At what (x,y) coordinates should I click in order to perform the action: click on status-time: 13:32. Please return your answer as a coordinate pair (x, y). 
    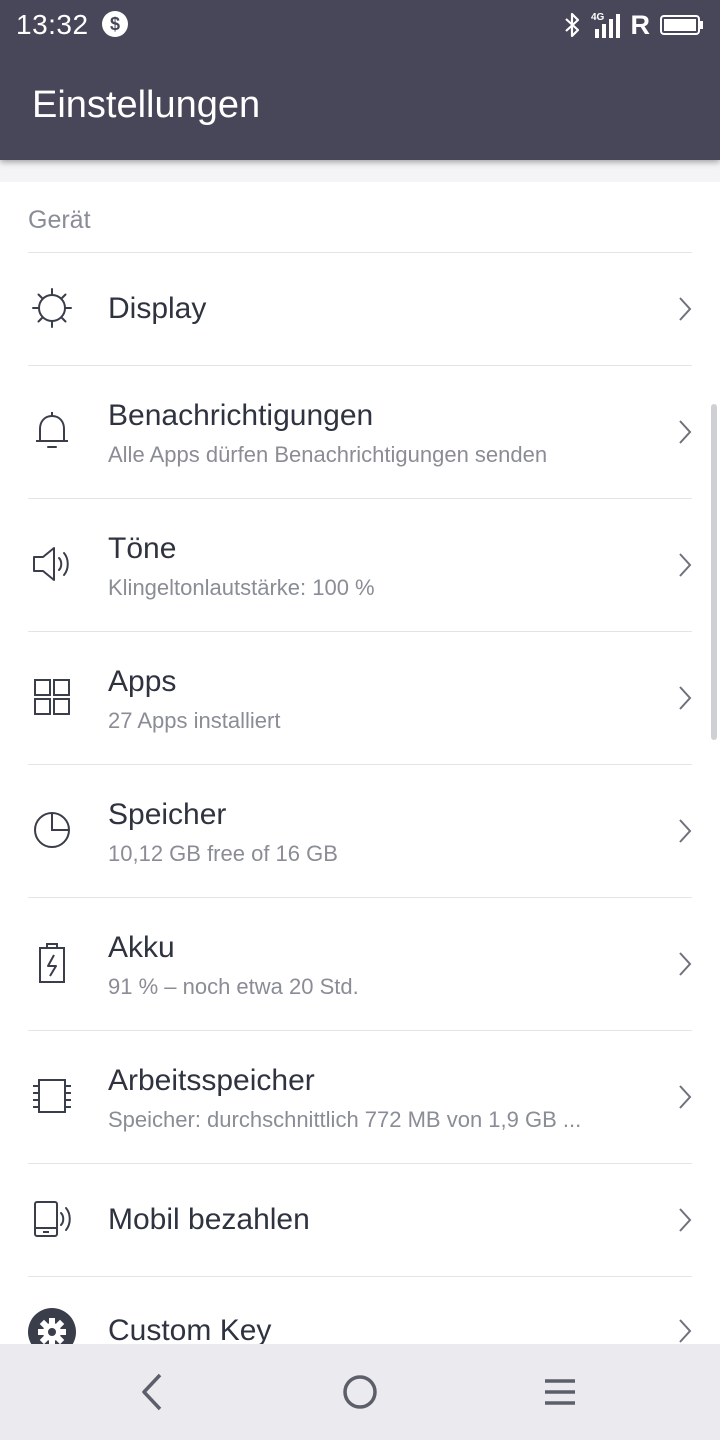
    Looking at the image, I should click on (52, 24).